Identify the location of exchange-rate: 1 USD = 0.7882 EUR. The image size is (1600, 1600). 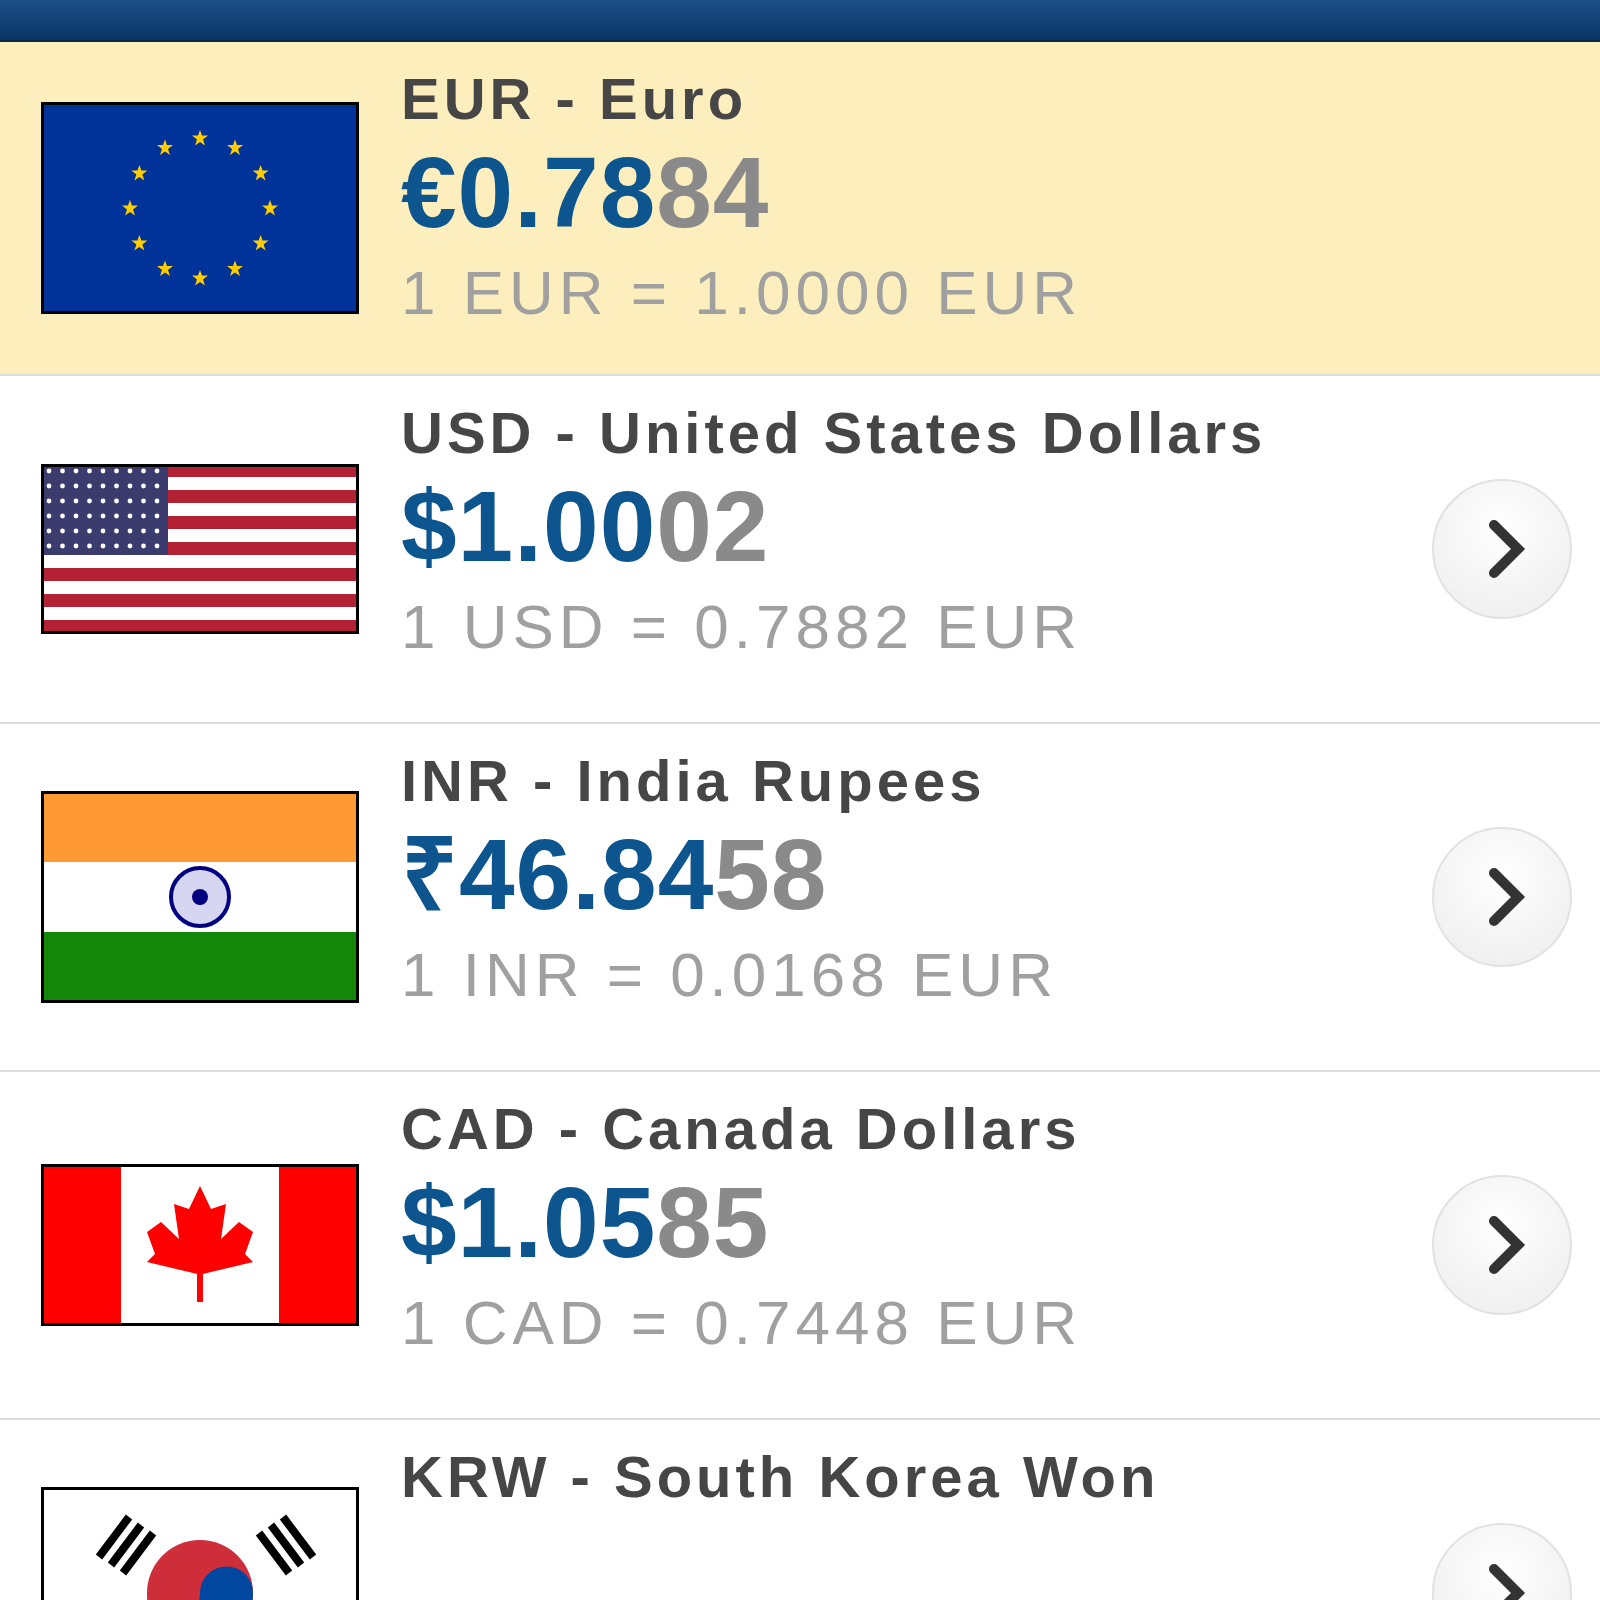
(742, 627).